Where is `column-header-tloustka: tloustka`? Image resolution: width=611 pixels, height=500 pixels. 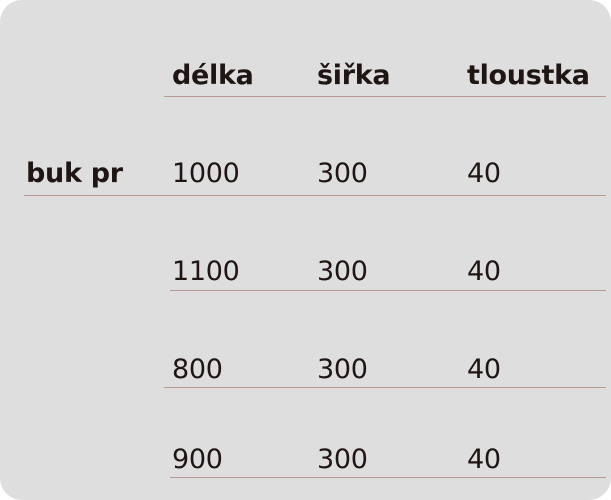
column-header-tloustka: tloustka is located at coordinates (528, 75).